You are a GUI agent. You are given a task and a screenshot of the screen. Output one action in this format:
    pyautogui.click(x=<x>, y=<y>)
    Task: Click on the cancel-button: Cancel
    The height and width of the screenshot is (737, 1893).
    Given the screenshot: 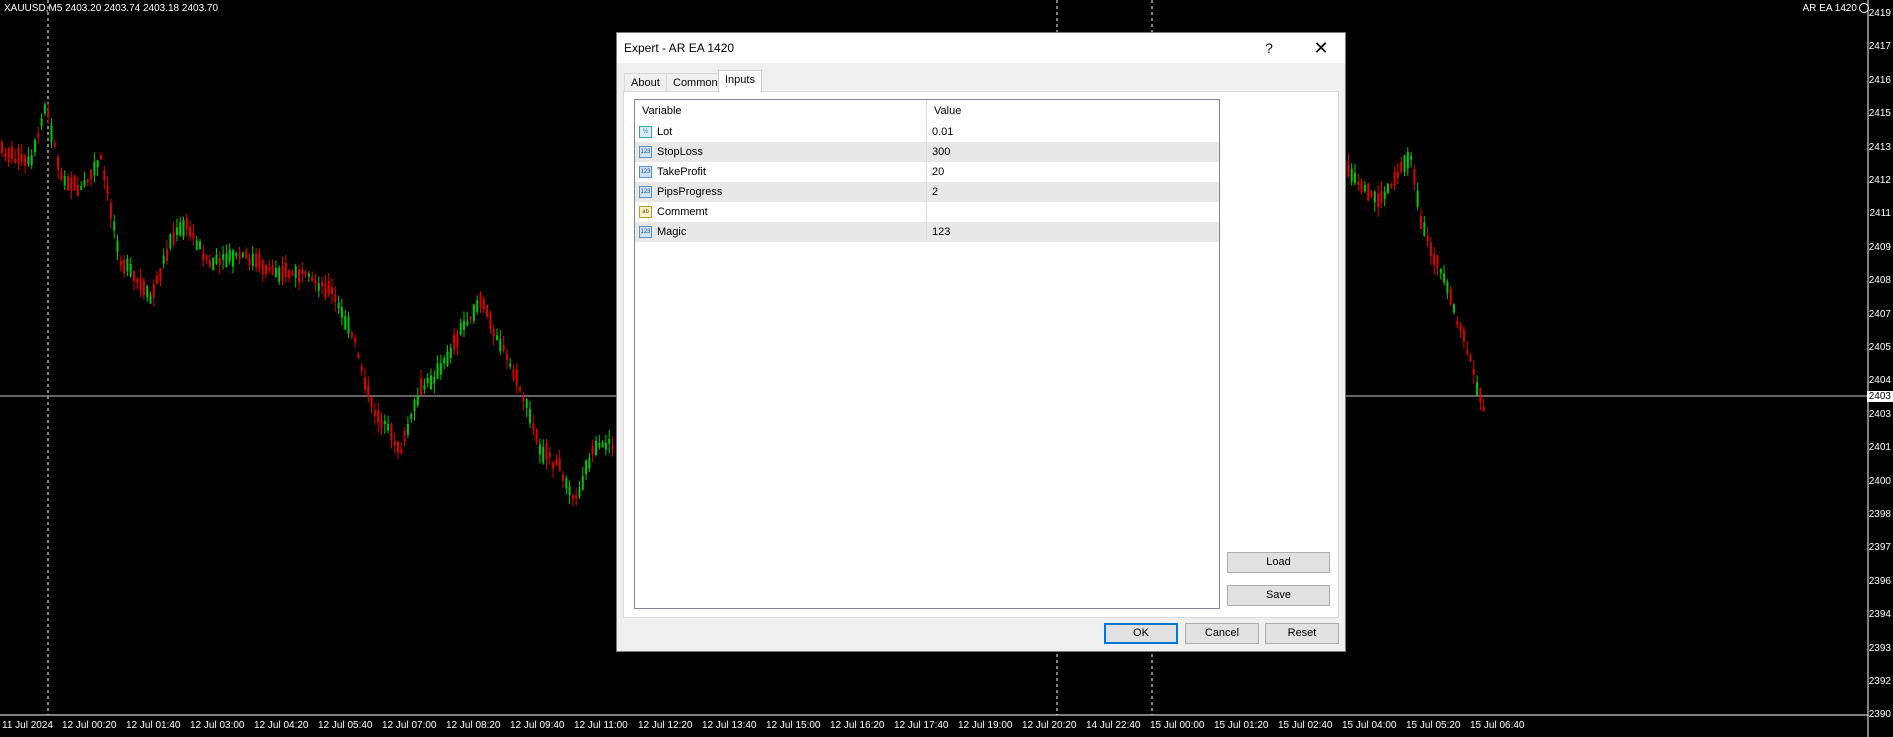 What is the action you would take?
    pyautogui.click(x=1222, y=633)
    